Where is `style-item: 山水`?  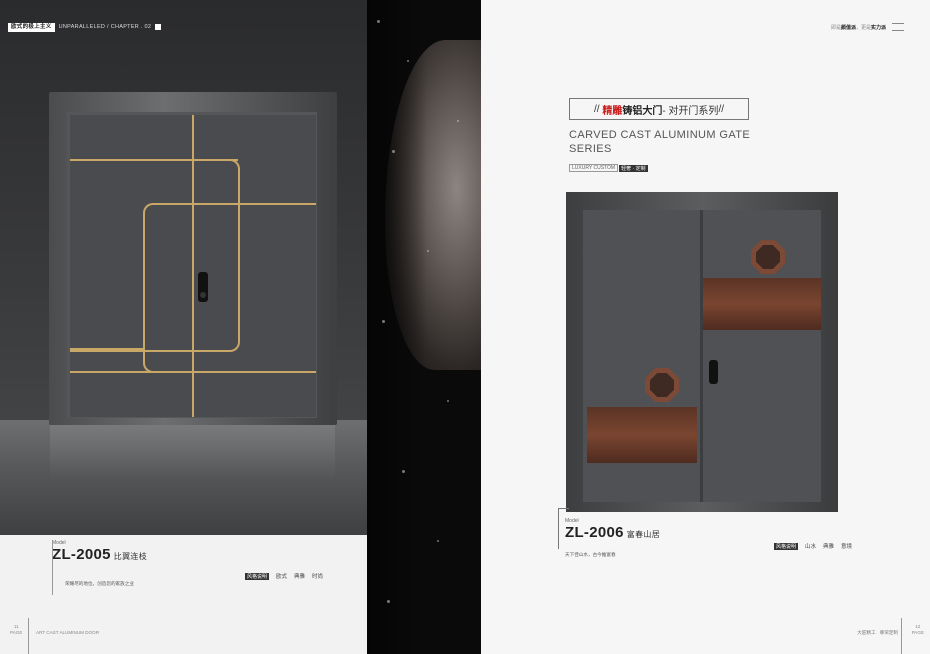 style-item: 山水 is located at coordinates (811, 547).